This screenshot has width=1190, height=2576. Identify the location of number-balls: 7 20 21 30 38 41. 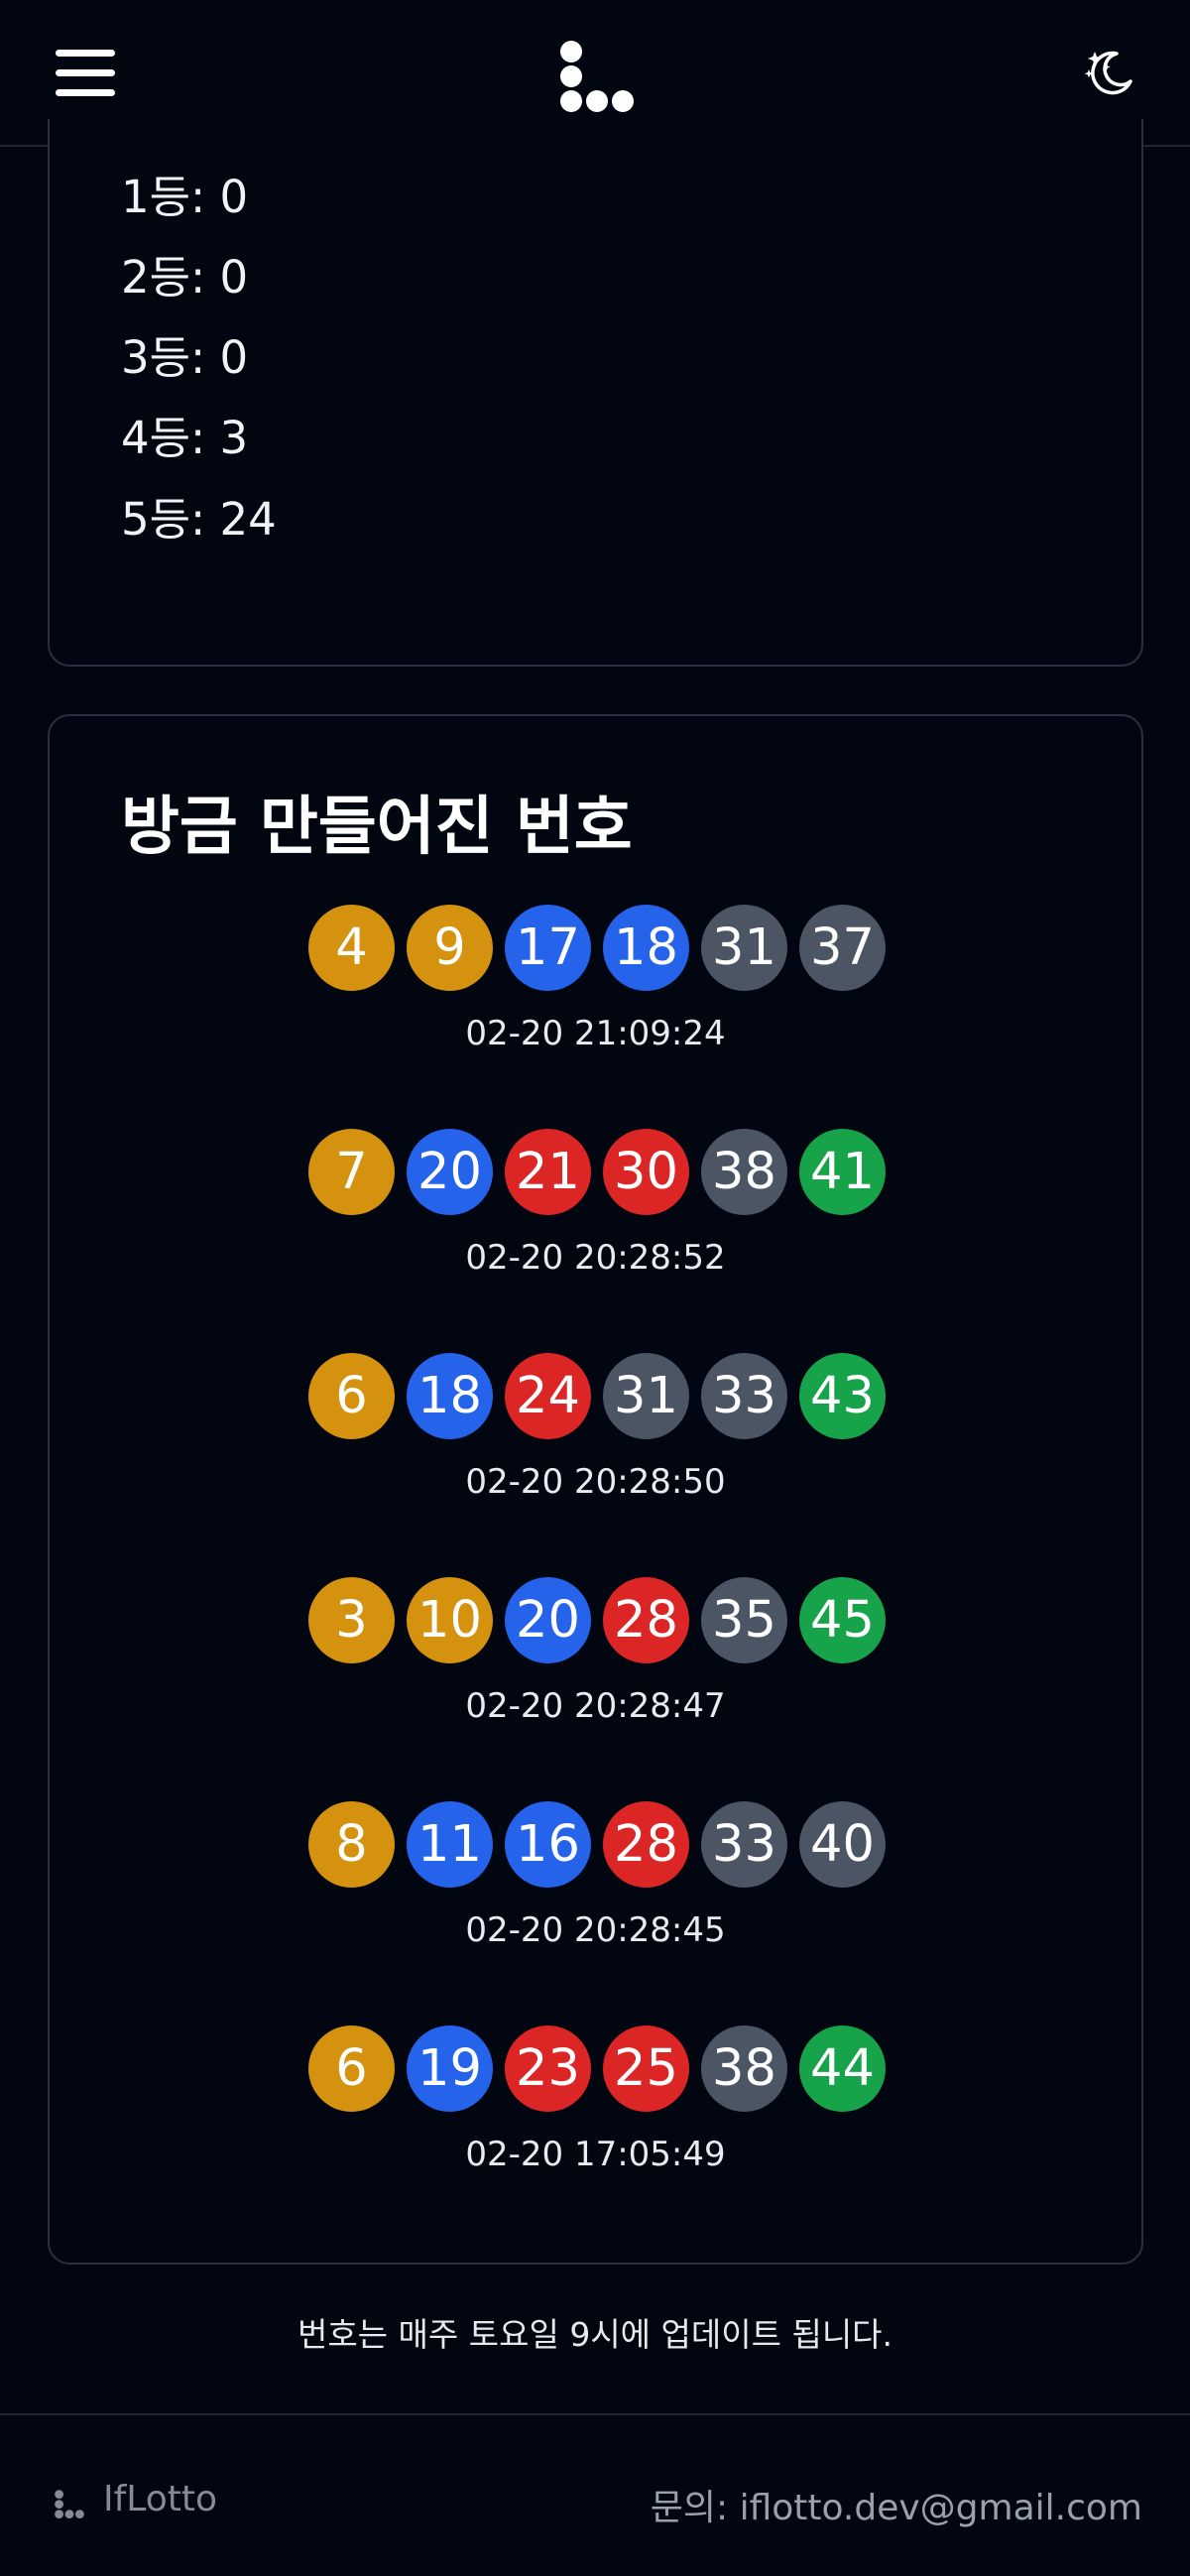
(597, 1172).